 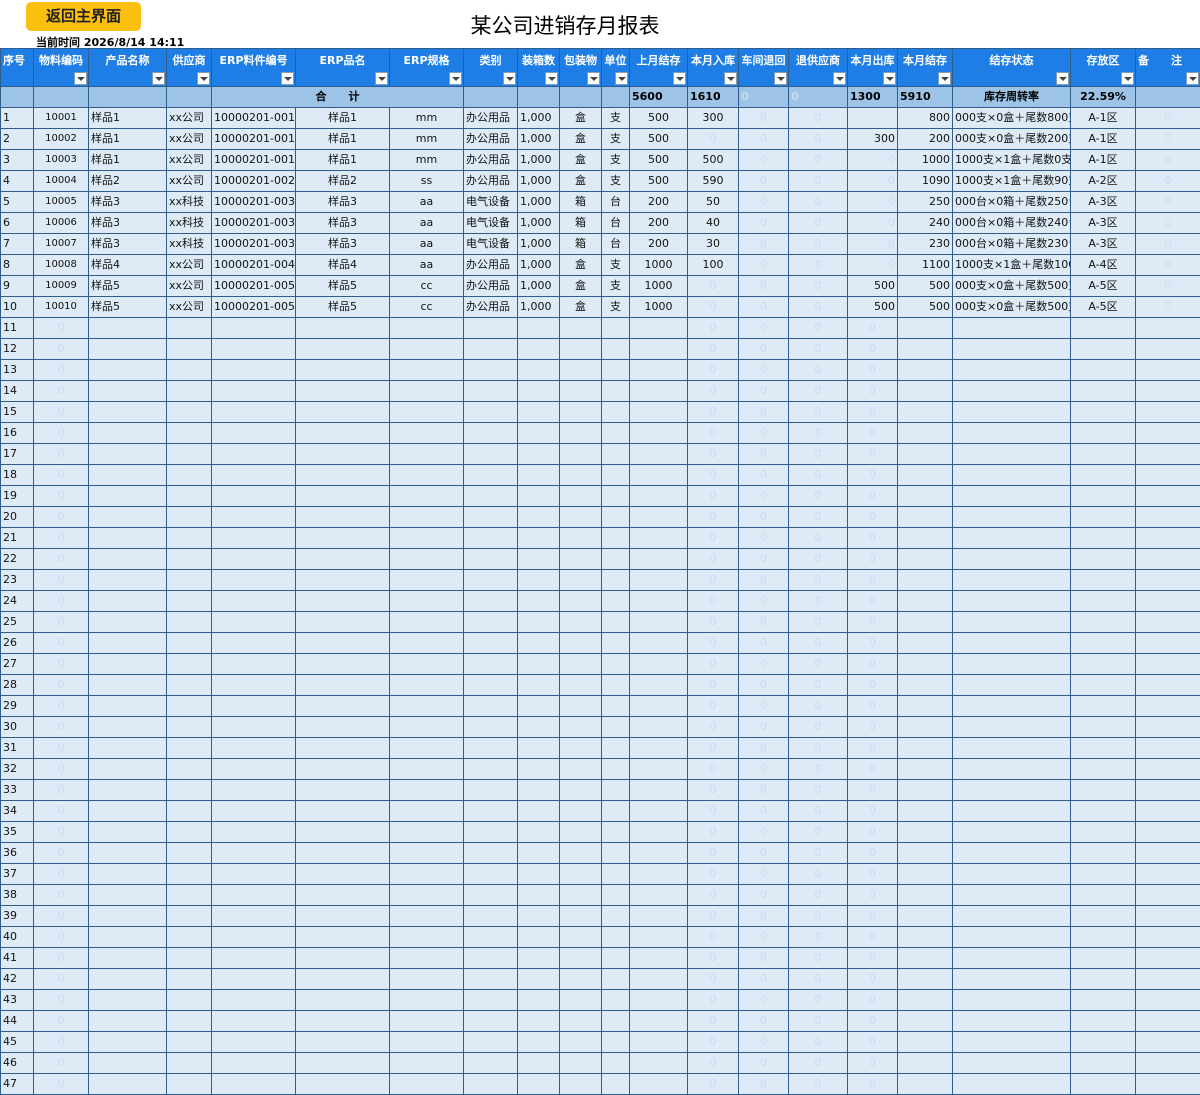 I want to click on cell-no: 37, so click(x=17, y=874).